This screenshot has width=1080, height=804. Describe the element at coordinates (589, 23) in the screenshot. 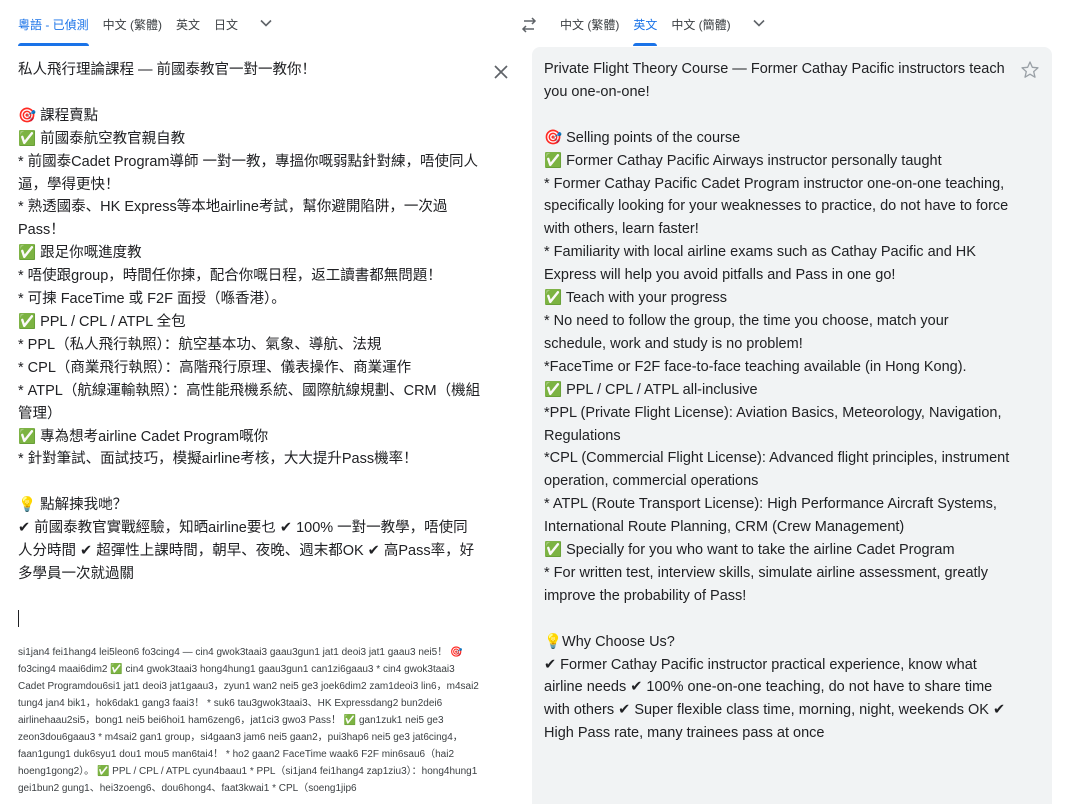

I see `target-tab-chinese-traditional: 中文 (繁體)` at that location.